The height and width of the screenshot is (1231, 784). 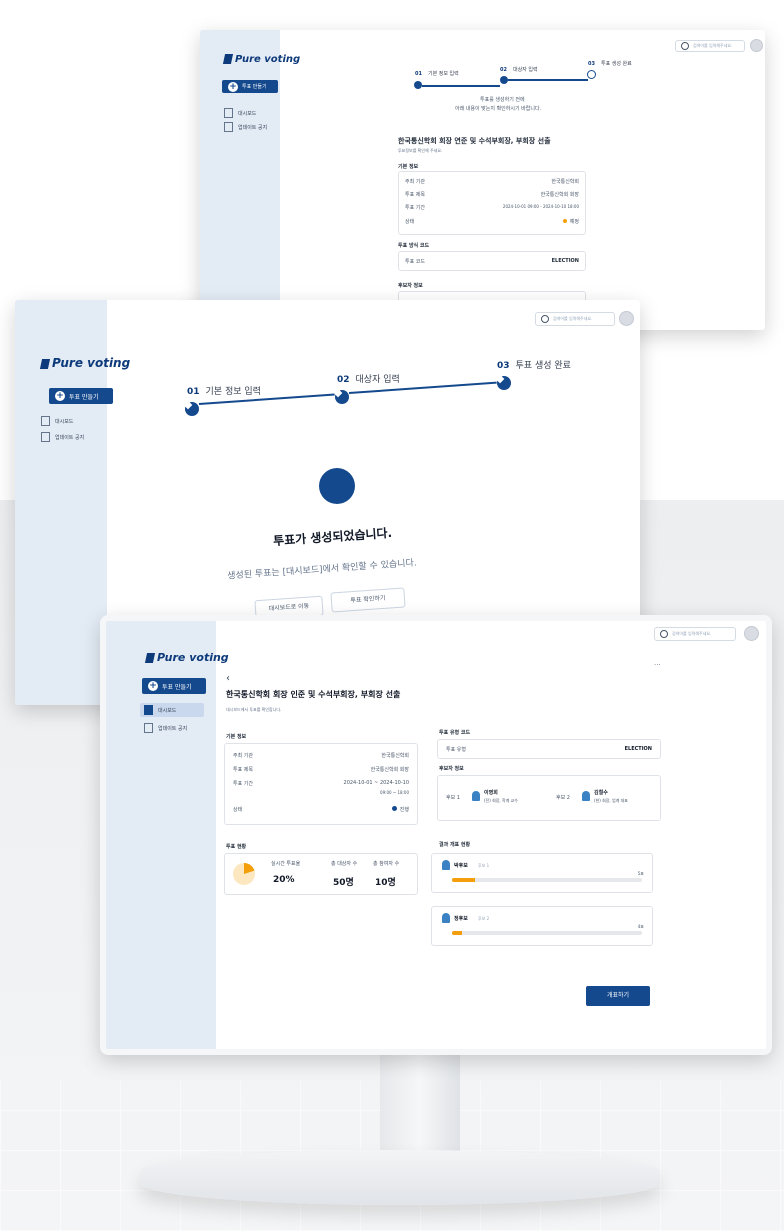 I want to click on status-dot-icon, so click(x=564, y=221).